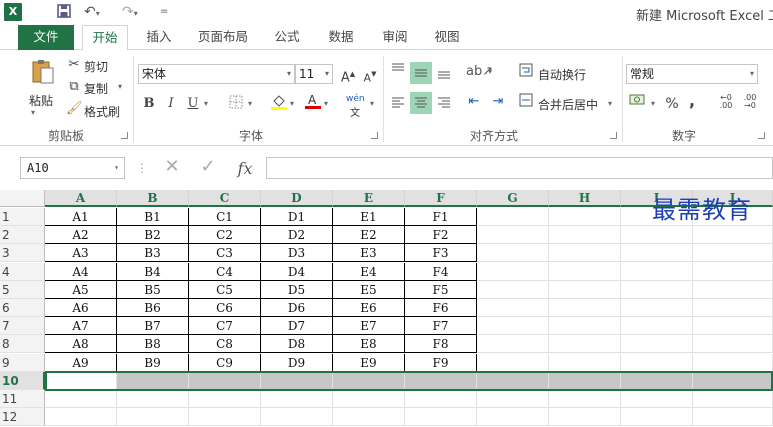  I want to click on tab-home: 开始, so click(105, 38).